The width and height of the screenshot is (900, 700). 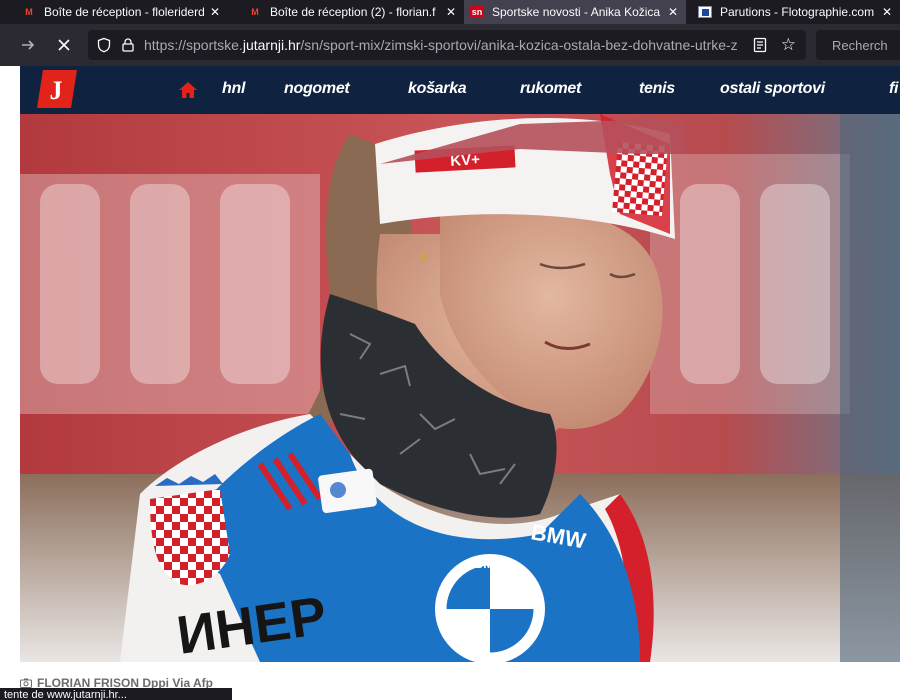 I want to click on arrow-right-icon, so click(x=28, y=45).